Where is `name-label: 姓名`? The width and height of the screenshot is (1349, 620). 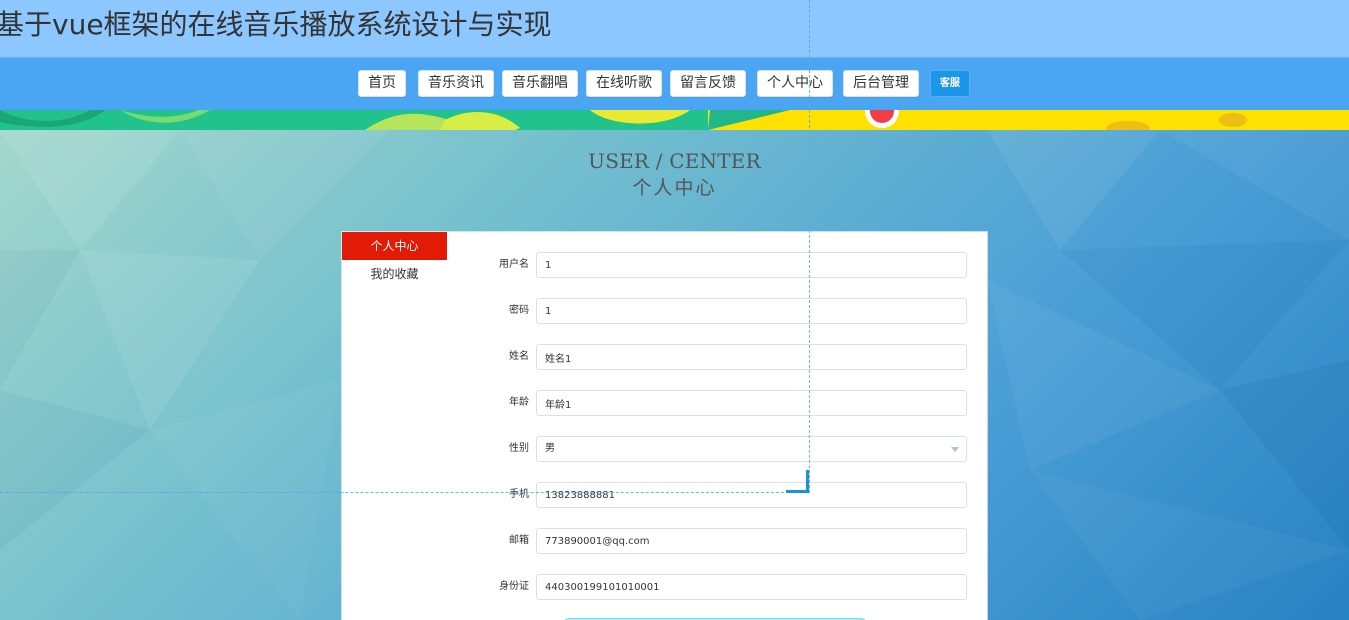 name-label: 姓名 is located at coordinates (519, 356).